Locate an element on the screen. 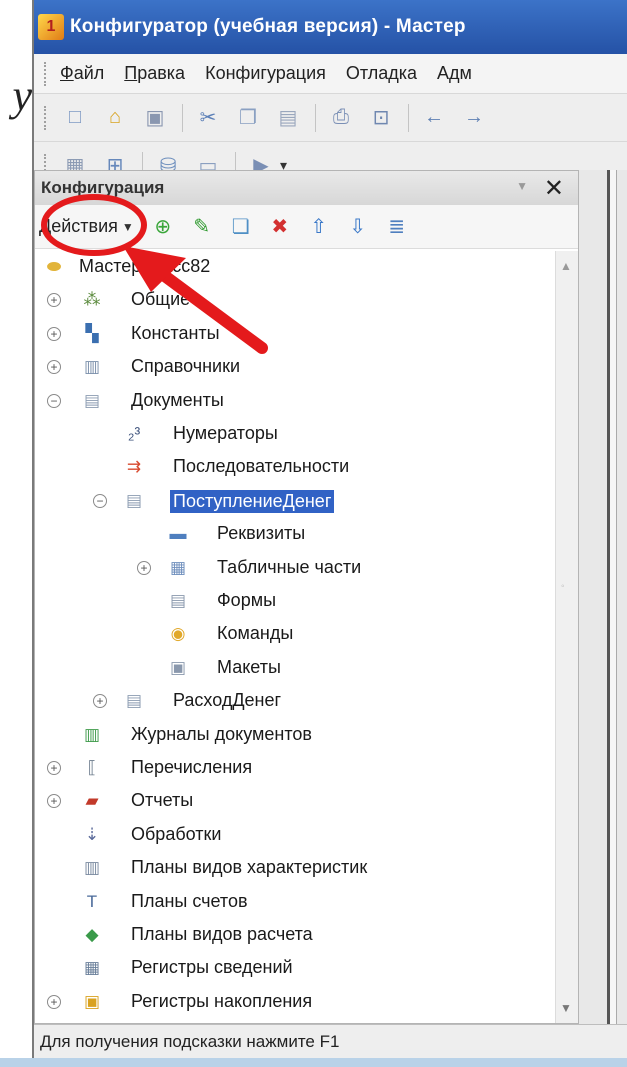 The height and width of the screenshot is (1067, 627). right-editor-pane is located at coordinates (603, 597).